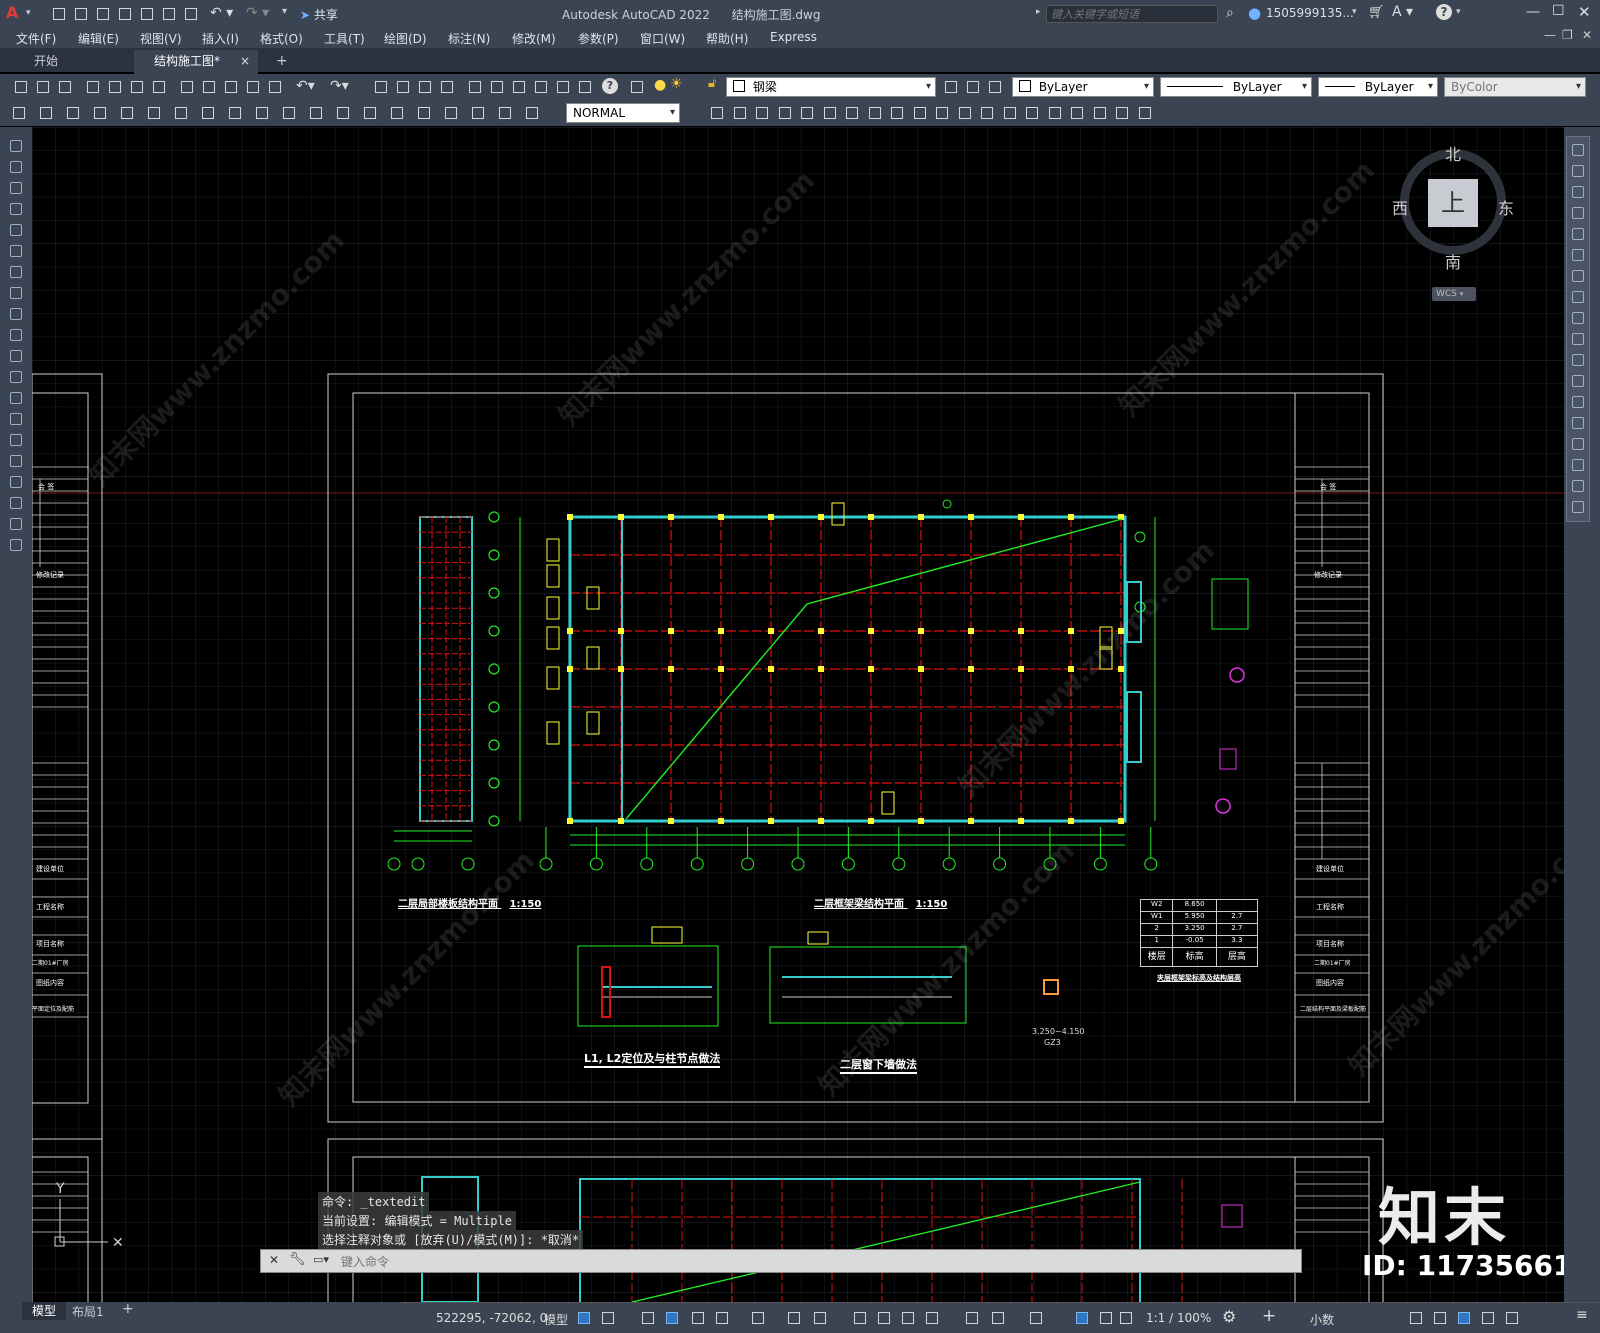  I want to click on cut-icon, so click(187, 87).